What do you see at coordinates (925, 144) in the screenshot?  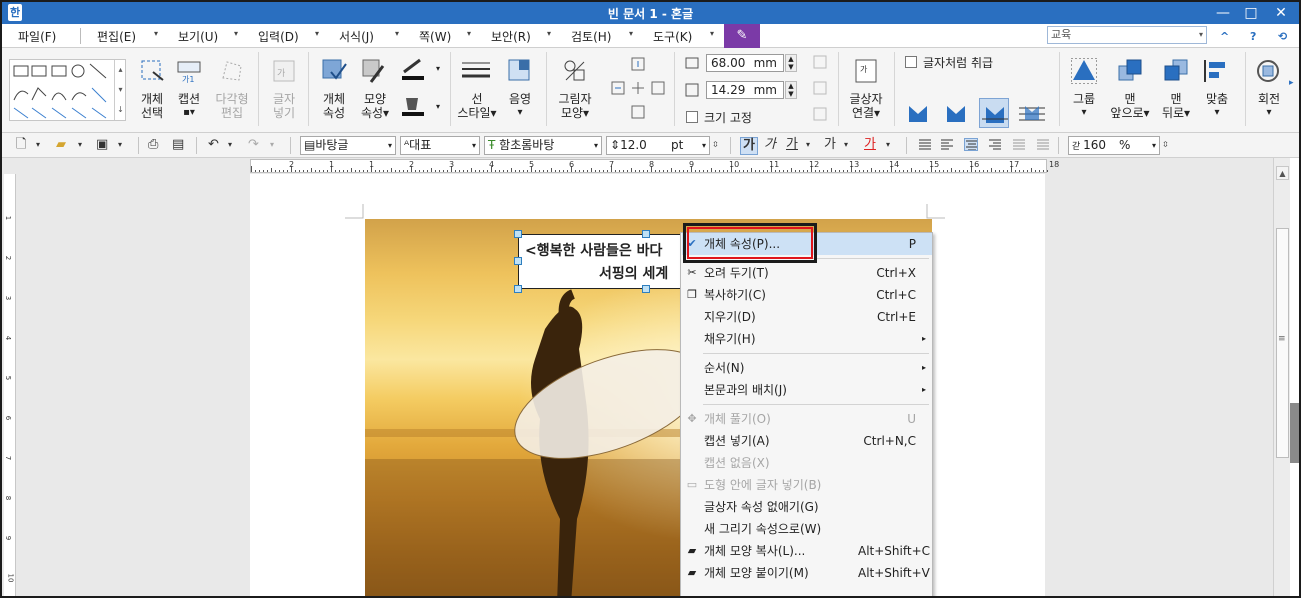 I see `align-justify-icon` at bounding box center [925, 144].